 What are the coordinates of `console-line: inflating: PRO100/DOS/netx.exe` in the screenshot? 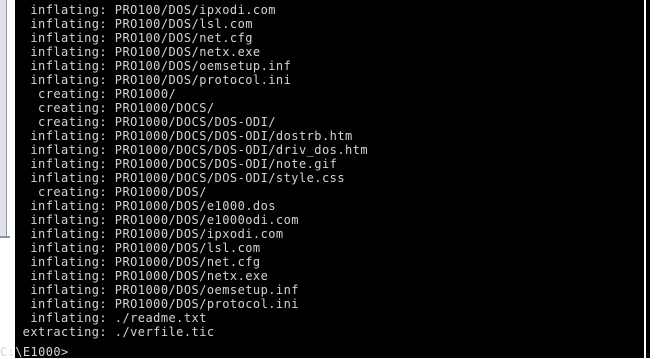 It's located at (138, 52).